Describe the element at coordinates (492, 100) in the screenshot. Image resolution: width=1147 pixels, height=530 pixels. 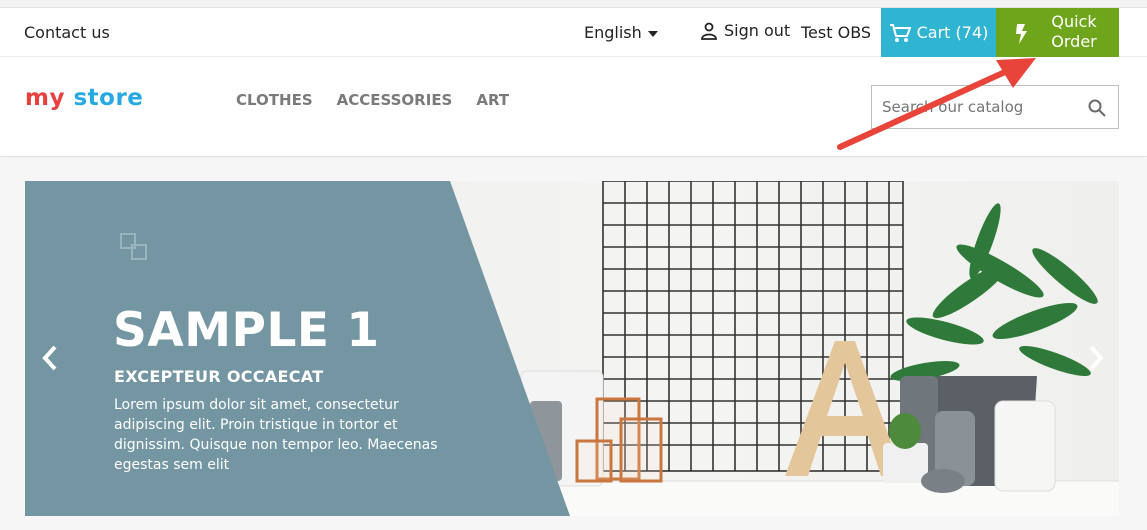
I see `menu-item-art: ART` at that location.